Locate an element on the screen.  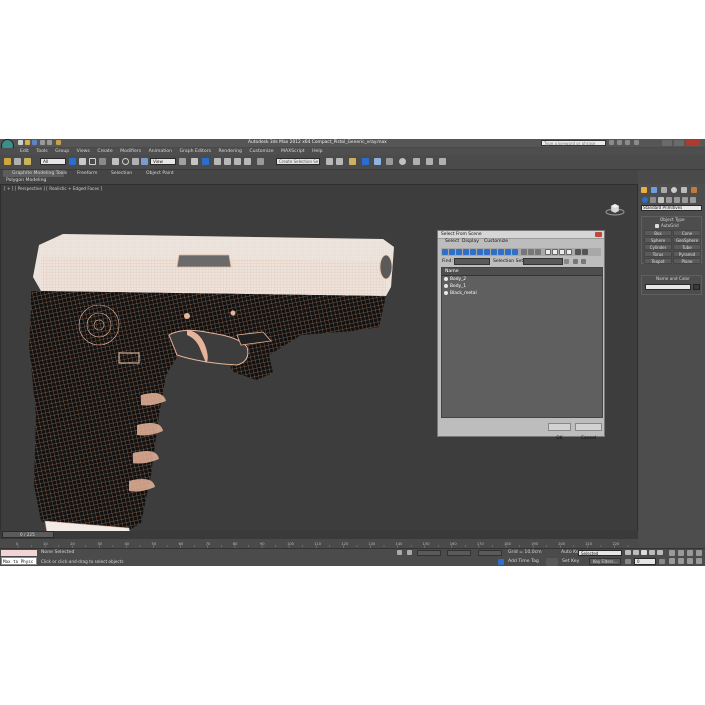
select-dependents-icon is located at coordinates (569, 252).